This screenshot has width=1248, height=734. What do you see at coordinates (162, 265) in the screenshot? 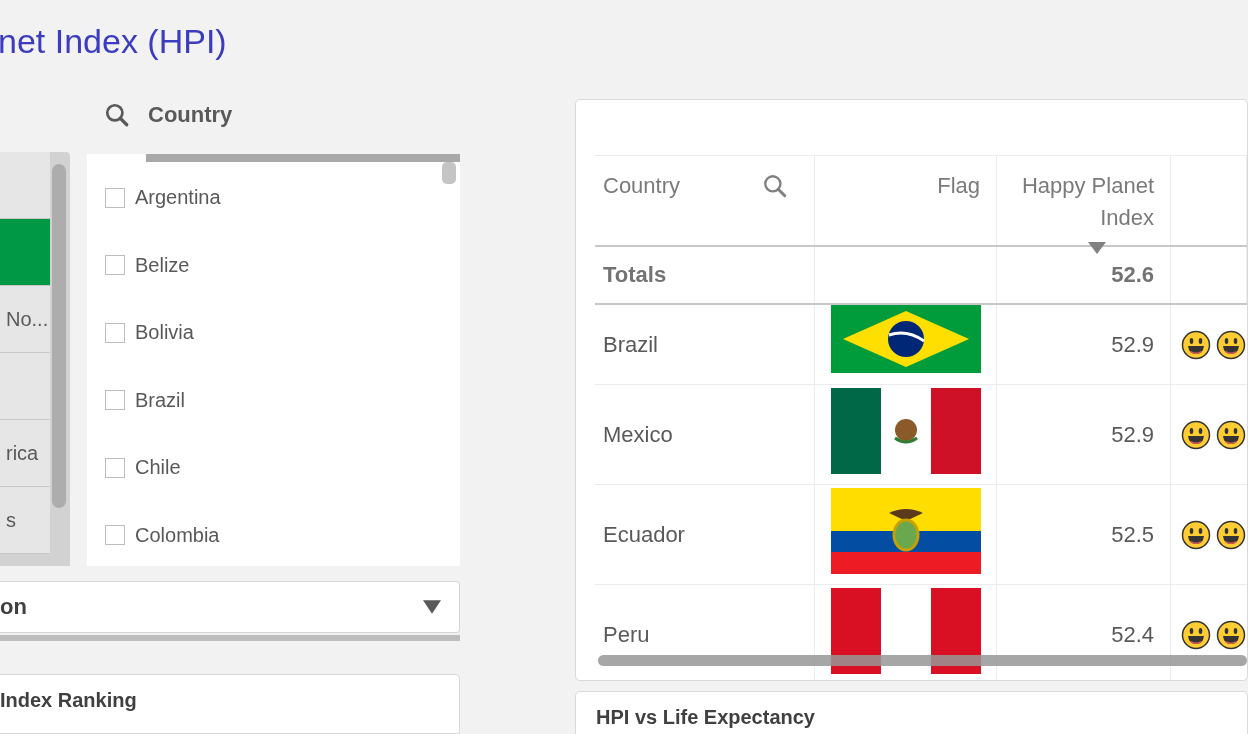
I see `list-item: Belize` at bounding box center [162, 265].